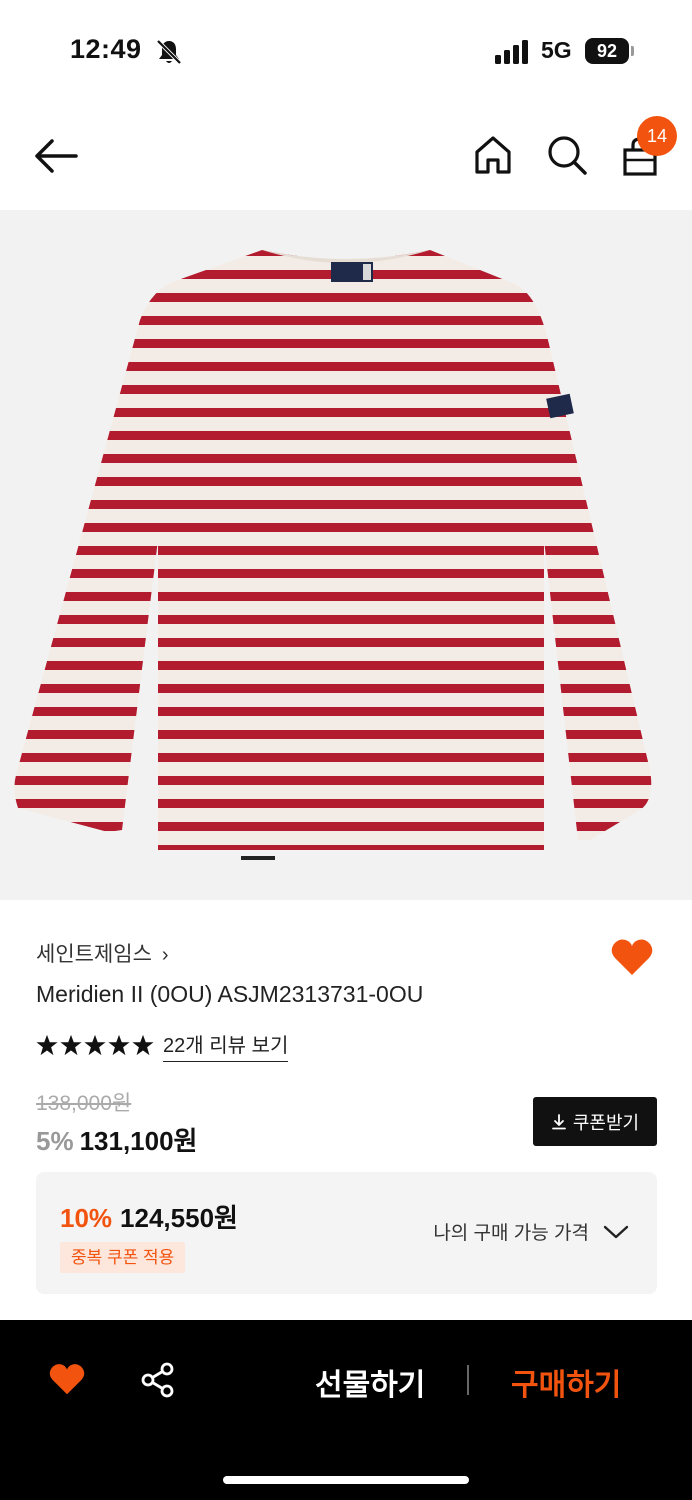  I want to click on slide-indicator, so click(258, 858).